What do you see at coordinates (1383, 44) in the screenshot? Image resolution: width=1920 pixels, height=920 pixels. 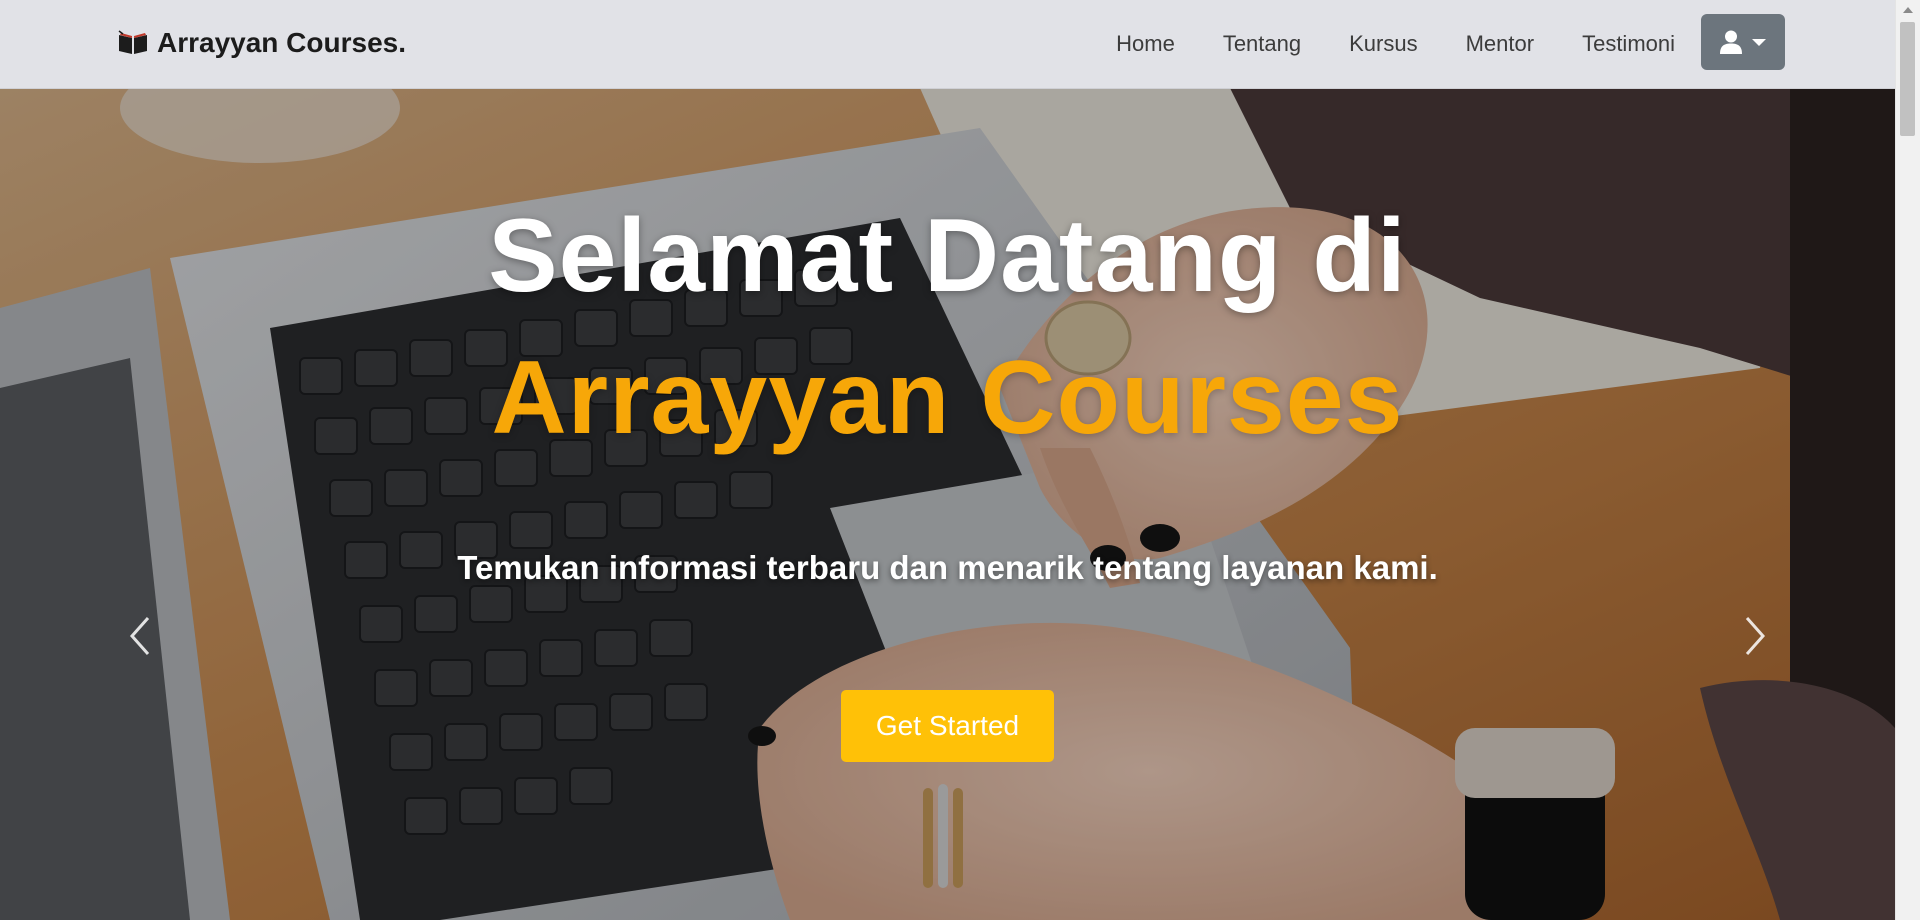 I see `nav-link-kursus: Kursus` at bounding box center [1383, 44].